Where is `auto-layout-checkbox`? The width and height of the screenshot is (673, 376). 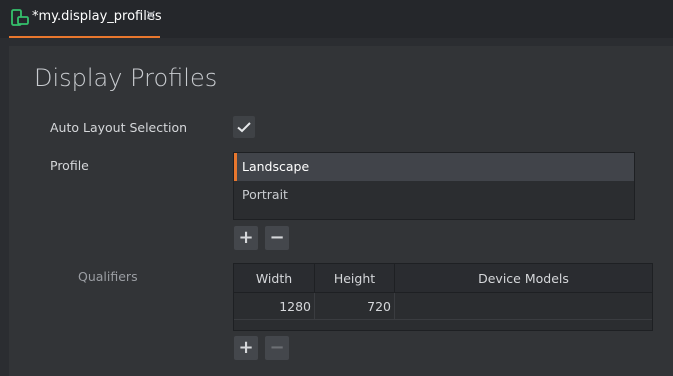
auto-layout-checkbox is located at coordinates (244, 127).